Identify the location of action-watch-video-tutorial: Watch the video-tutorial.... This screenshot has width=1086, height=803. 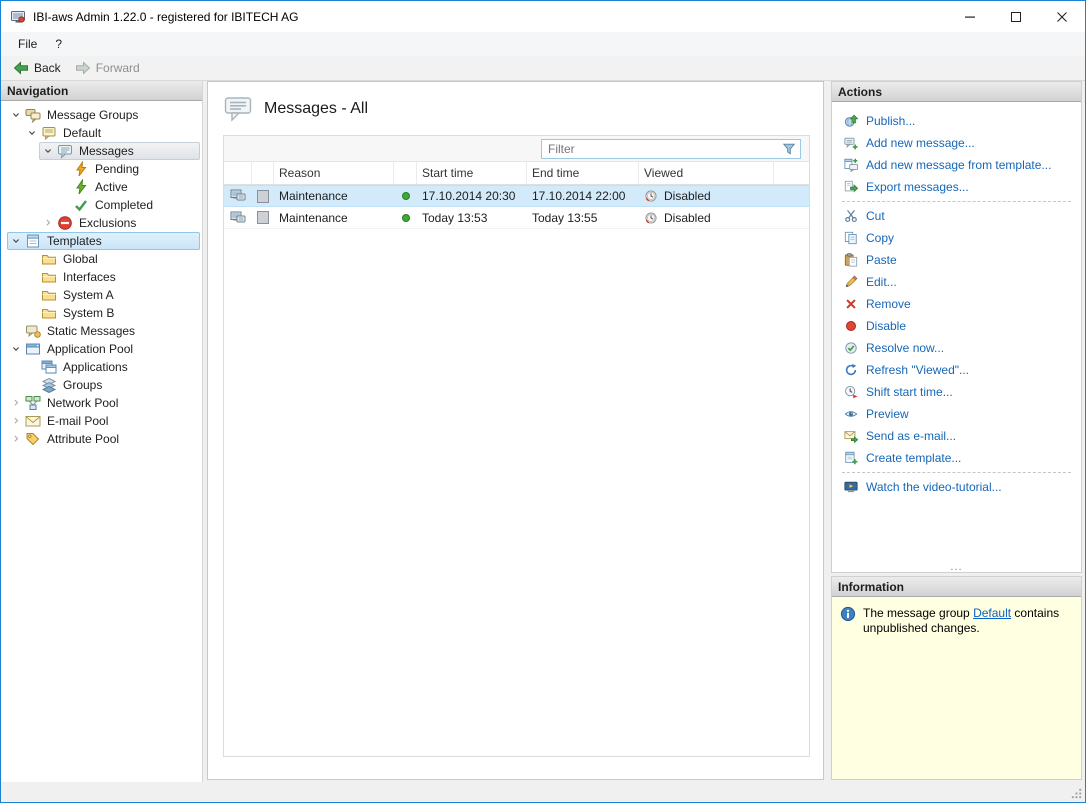
(956, 487).